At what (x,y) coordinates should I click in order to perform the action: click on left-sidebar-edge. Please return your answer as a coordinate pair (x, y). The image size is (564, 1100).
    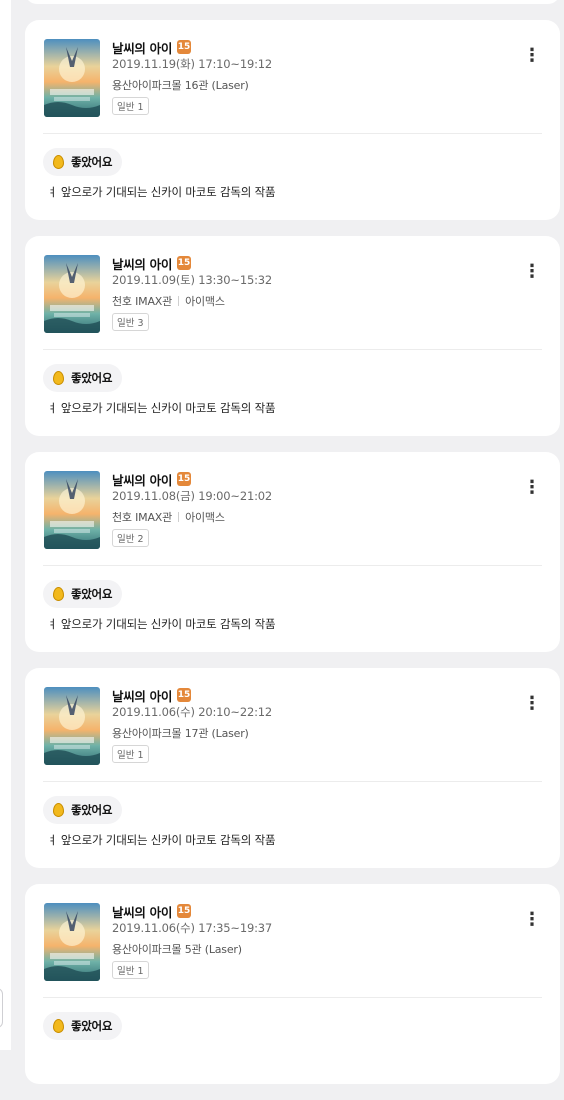
    Looking at the image, I should click on (5, 525).